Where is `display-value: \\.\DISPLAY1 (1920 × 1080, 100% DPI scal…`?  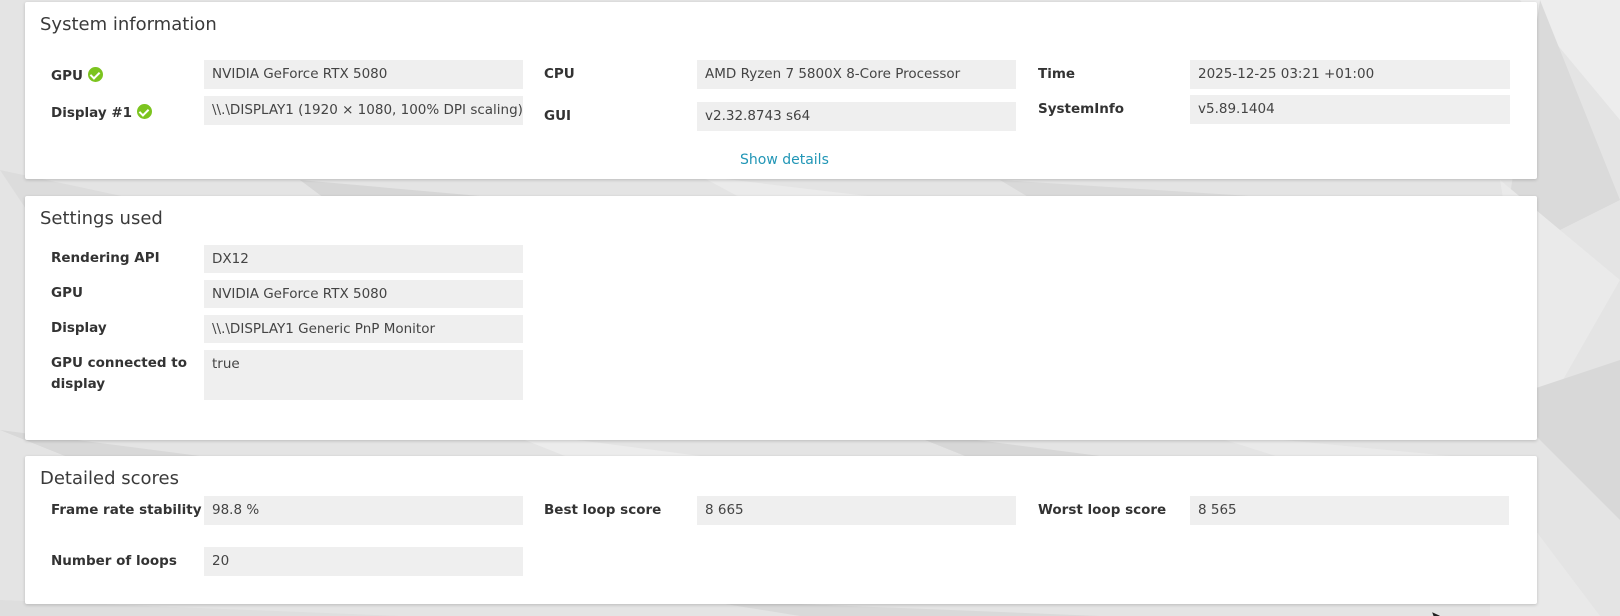
display-value: \\.\DISPLAY1 (1920 × 1080, 100% DPI scal… is located at coordinates (363, 110).